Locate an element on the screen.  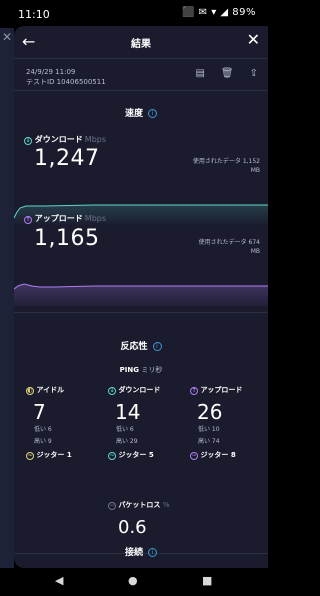
ping-unit: ミリ秒 is located at coordinates (152, 370).